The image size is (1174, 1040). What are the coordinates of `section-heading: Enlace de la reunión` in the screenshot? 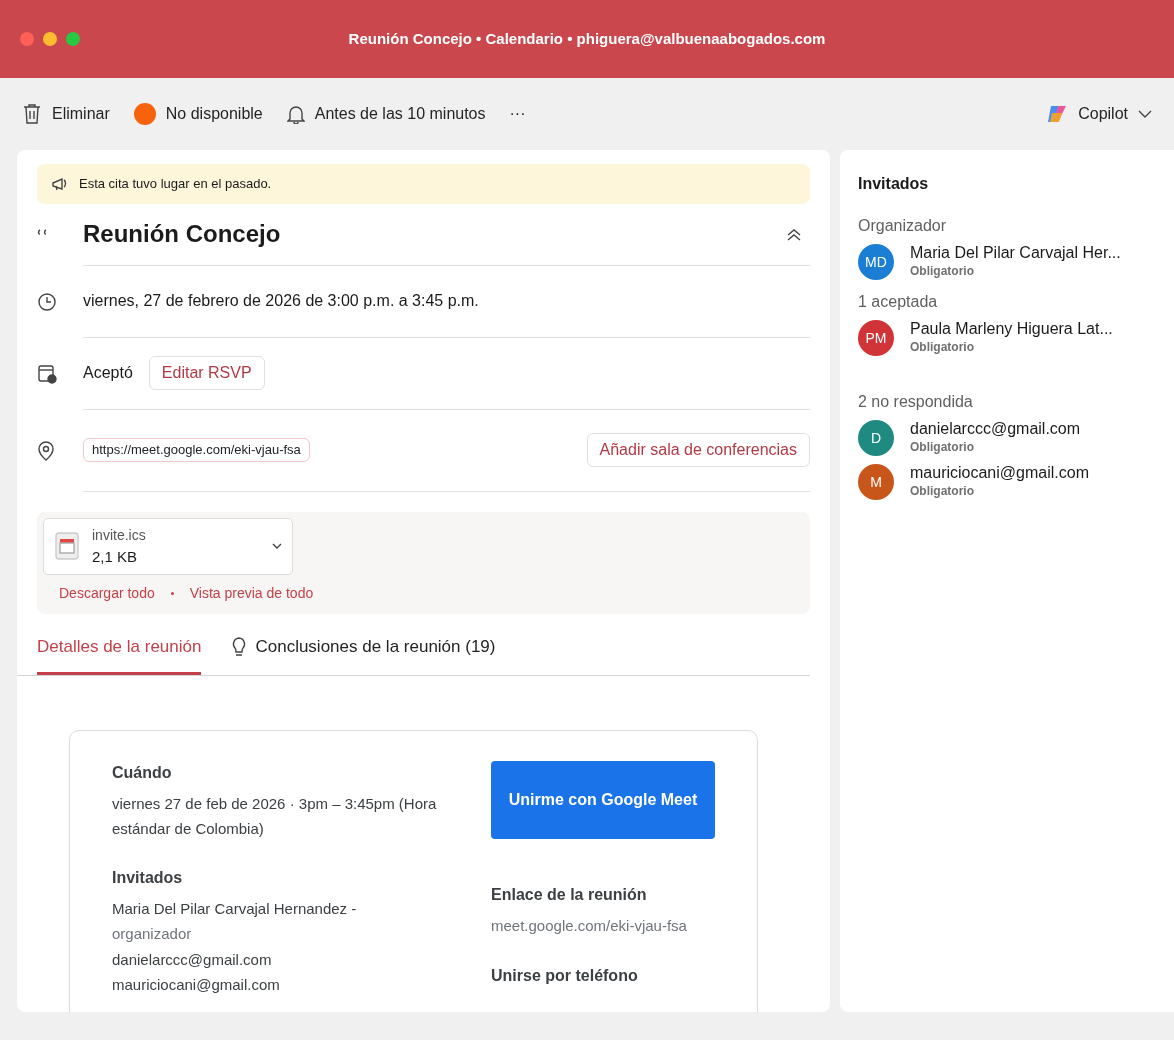 It's located at (569, 894).